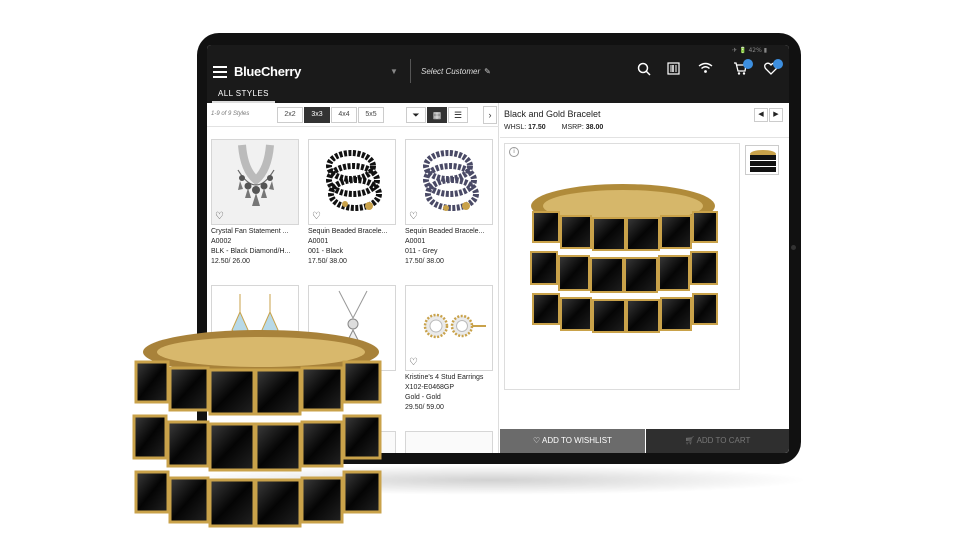 This screenshot has width=960, height=540. What do you see at coordinates (458, 115) in the screenshot?
I see `list-view-icon: ☰` at bounding box center [458, 115].